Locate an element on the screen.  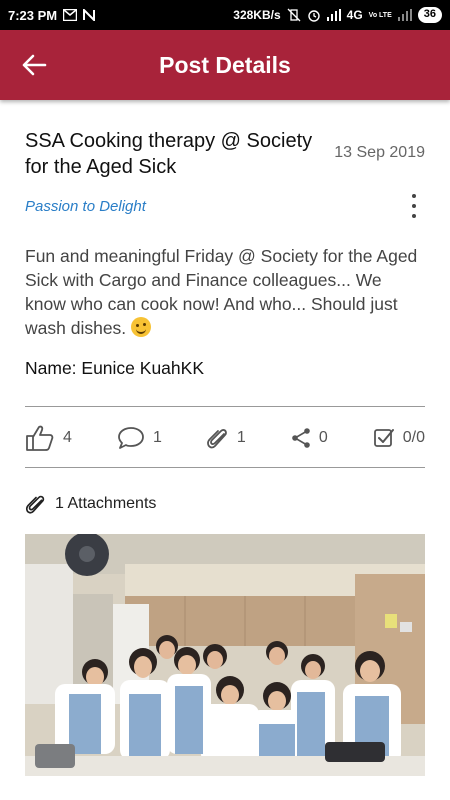
network-type: 4G is located at coordinates (354, 15).